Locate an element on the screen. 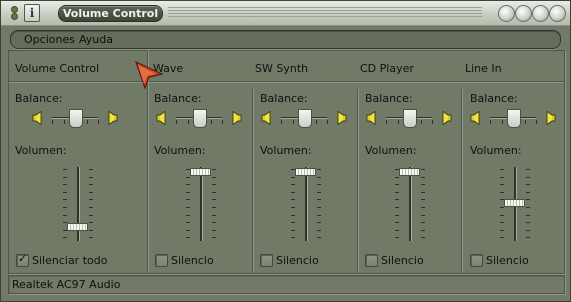  window-menu-grip-icon is located at coordinates (14, 13).